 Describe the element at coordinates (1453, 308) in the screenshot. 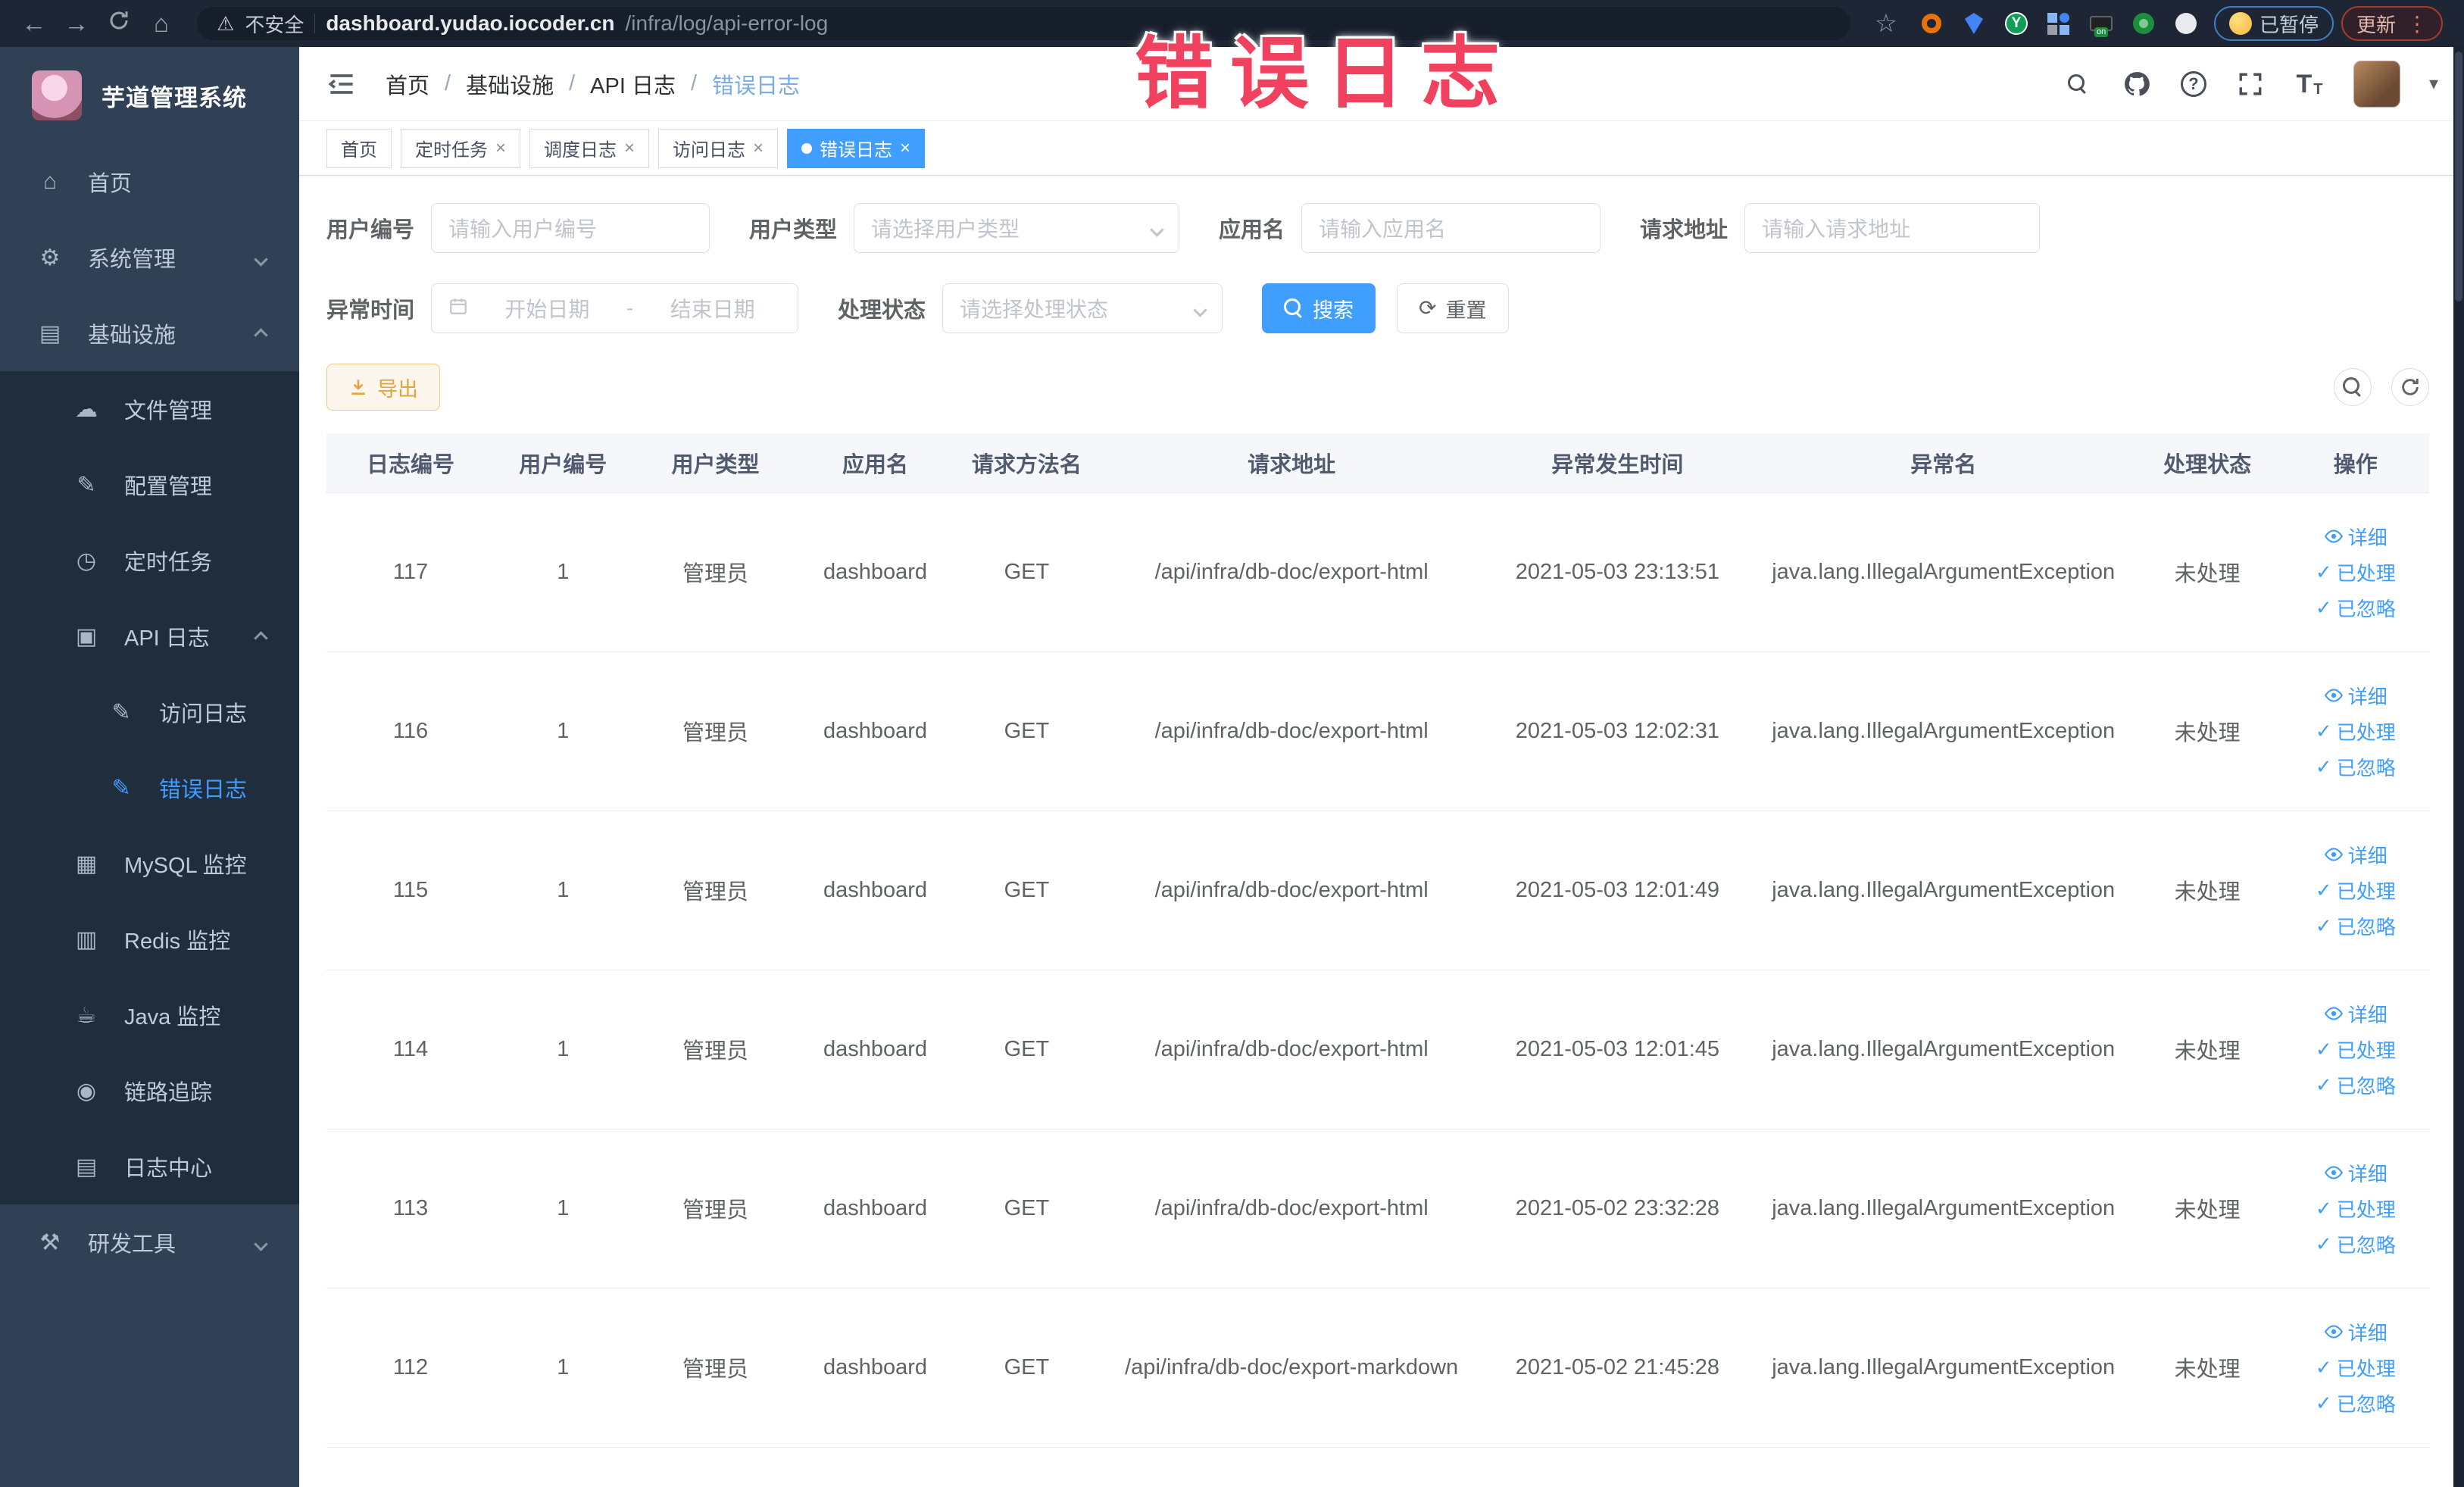

I see `reset-button: ⟳ 重置` at that location.